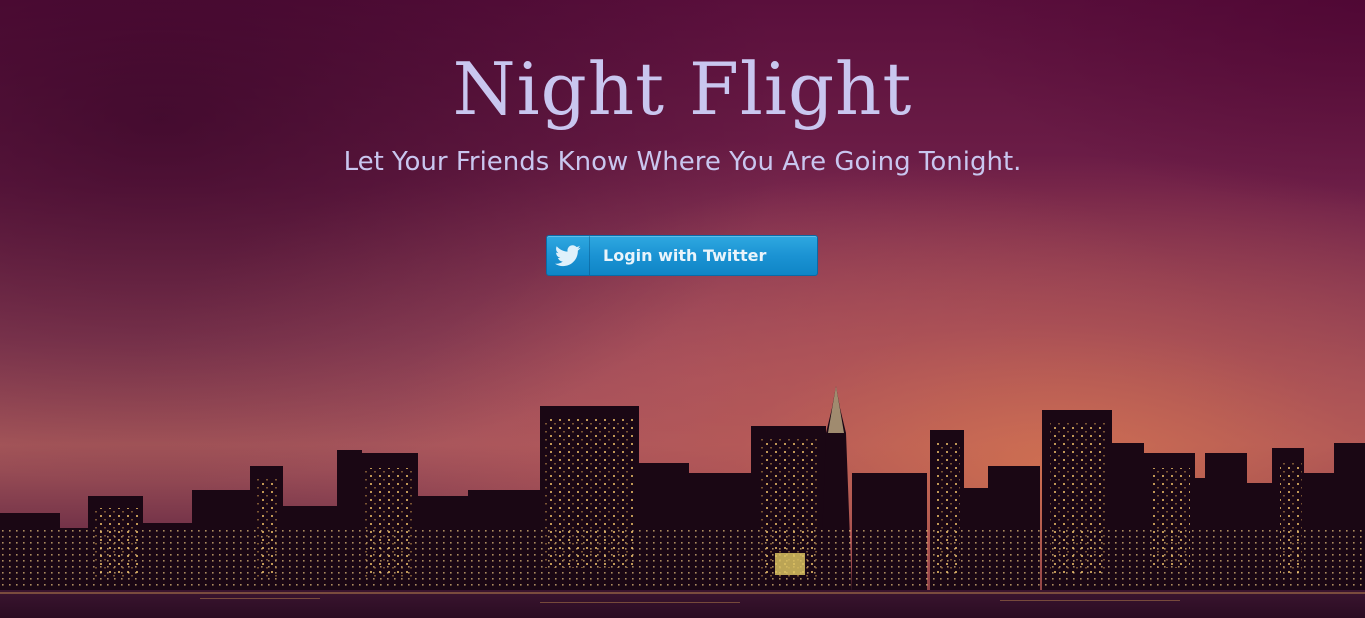 The image size is (1365, 618). What do you see at coordinates (685, 255) in the screenshot?
I see `login-button-label: Login with Twitter` at bounding box center [685, 255].